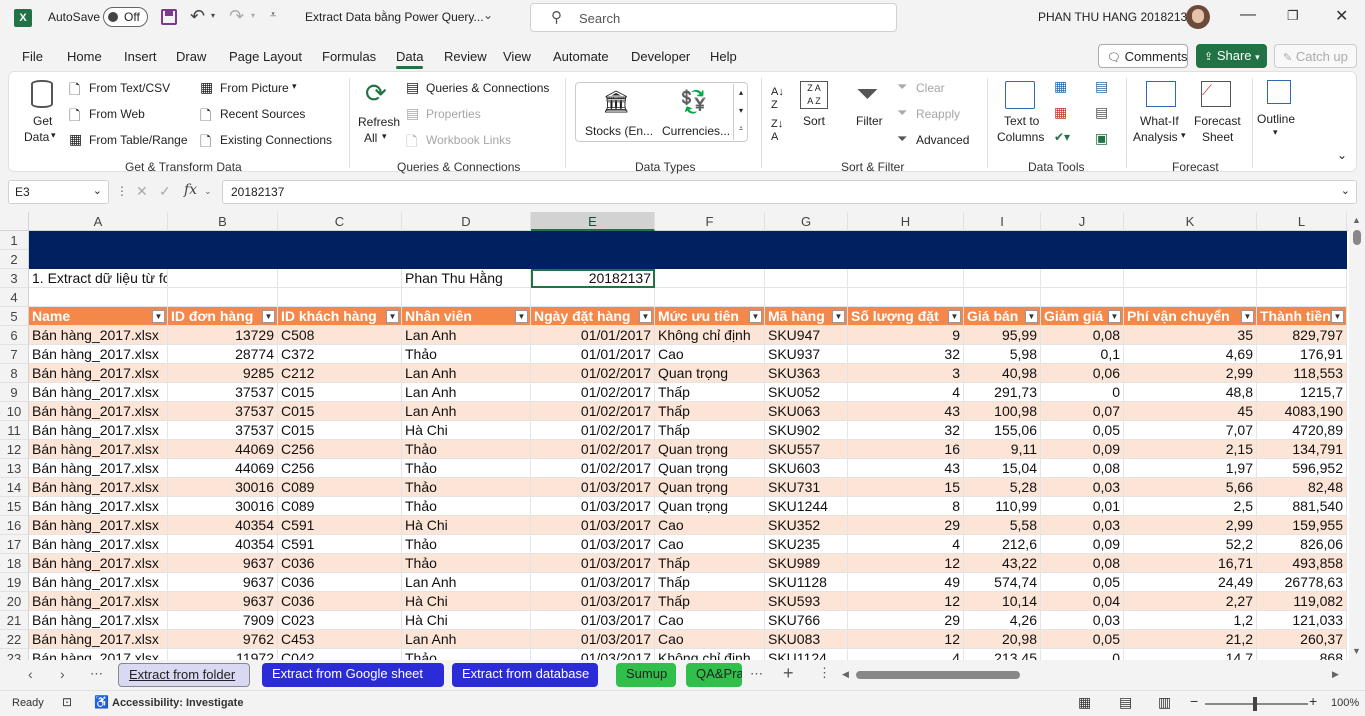  What do you see at coordinates (1194, 701) in the screenshot?
I see `zoom-out-icon: −` at bounding box center [1194, 701].